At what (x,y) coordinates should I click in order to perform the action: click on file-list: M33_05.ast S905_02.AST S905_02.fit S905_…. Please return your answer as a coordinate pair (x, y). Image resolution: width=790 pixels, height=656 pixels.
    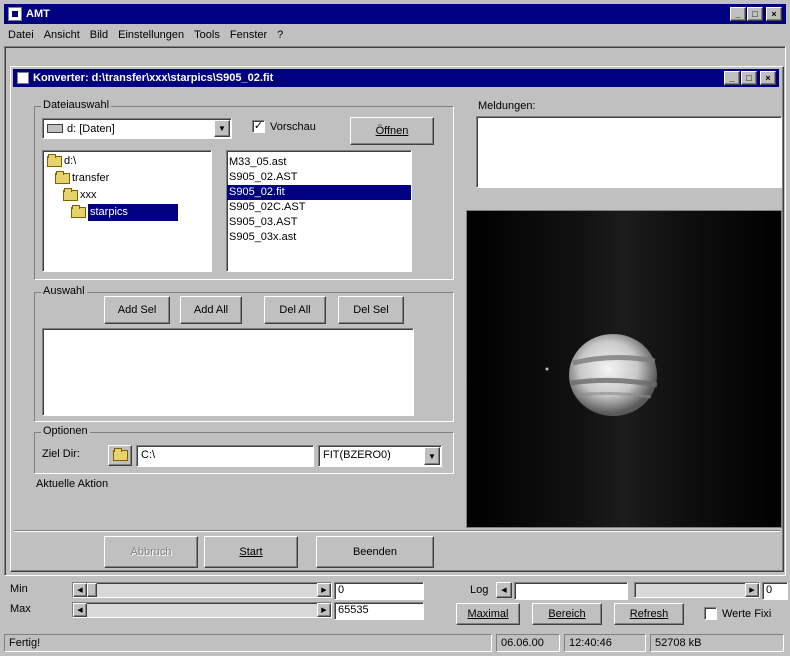
    Looking at the image, I should click on (319, 211).